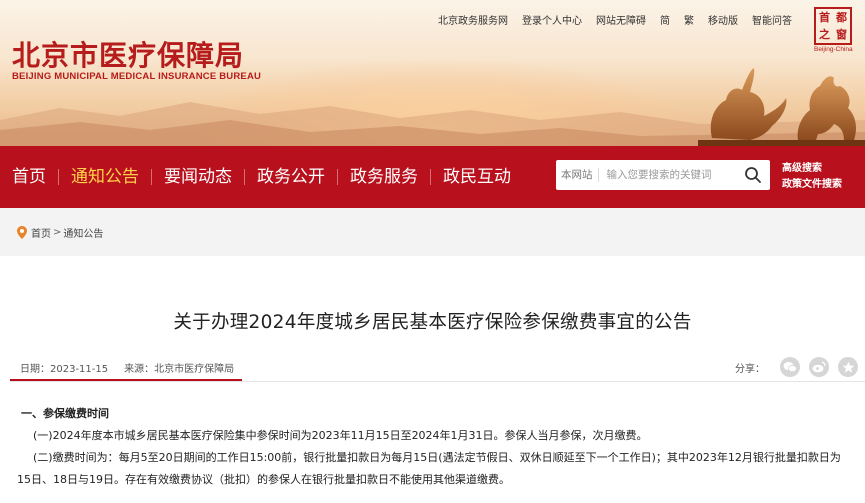 The height and width of the screenshot is (503, 865). What do you see at coordinates (105, 177) in the screenshot?
I see `nav-item-notices: 通知公告` at bounding box center [105, 177].